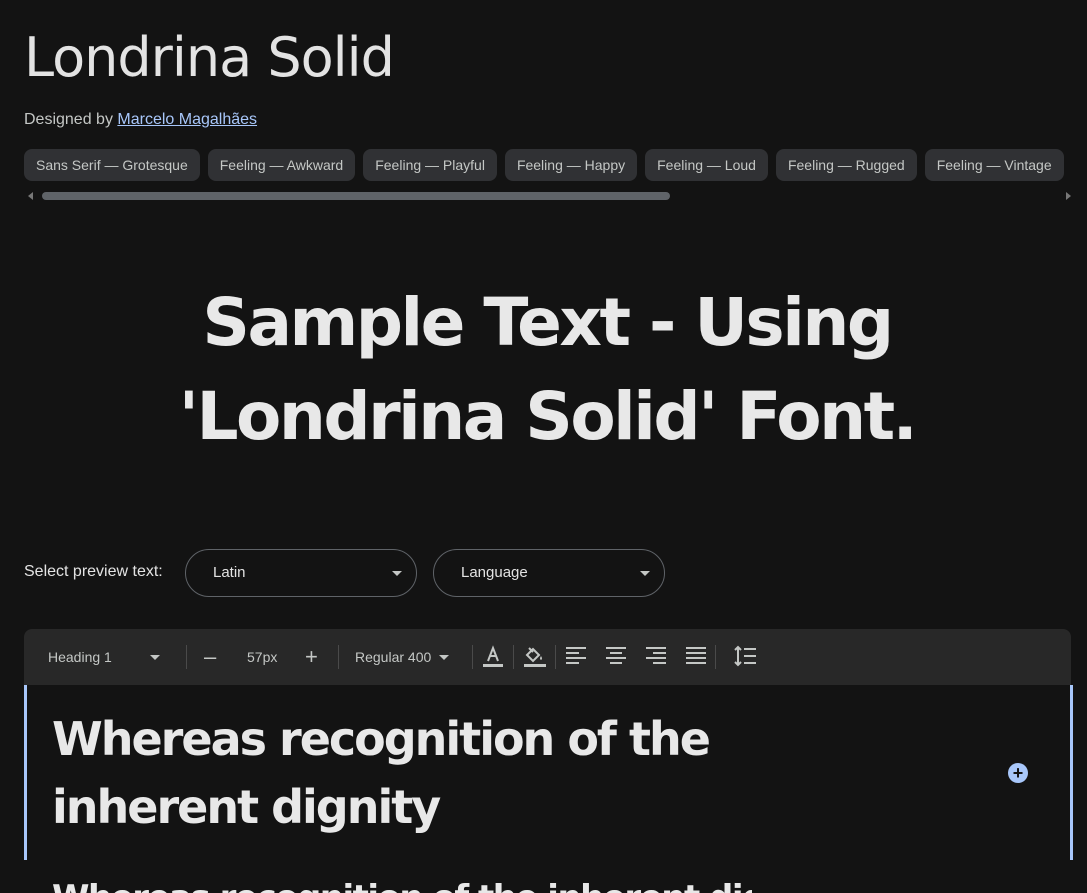 Image resolution: width=1087 pixels, height=893 pixels. What do you see at coordinates (430, 165) in the screenshot?
I see `tag-chip: Feeling — Playful` at bounding box center [430, 165].